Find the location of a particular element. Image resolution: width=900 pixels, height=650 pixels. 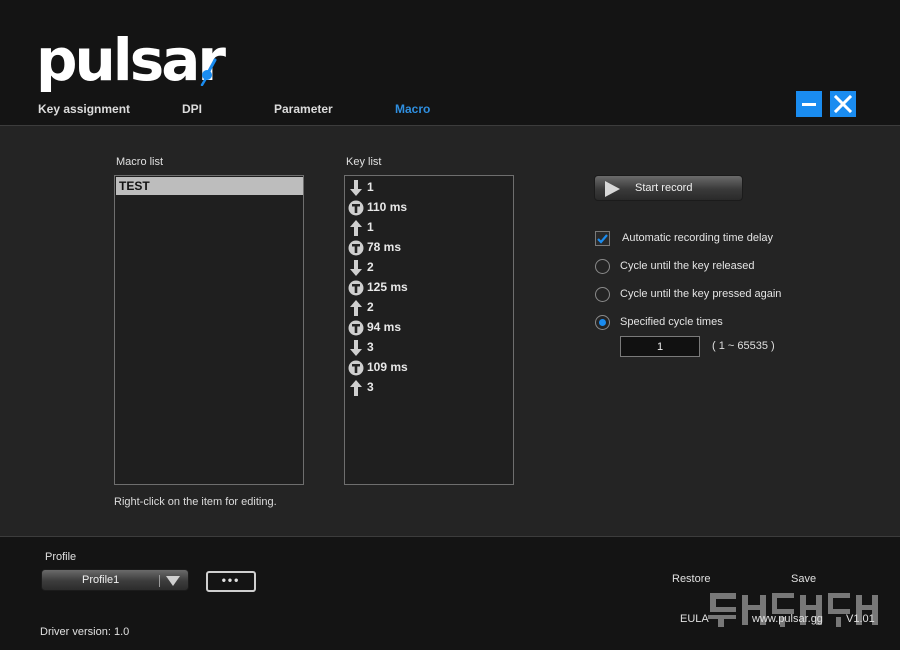

tab-key-assignment: Key assignment is located at coordinates (84, 109).